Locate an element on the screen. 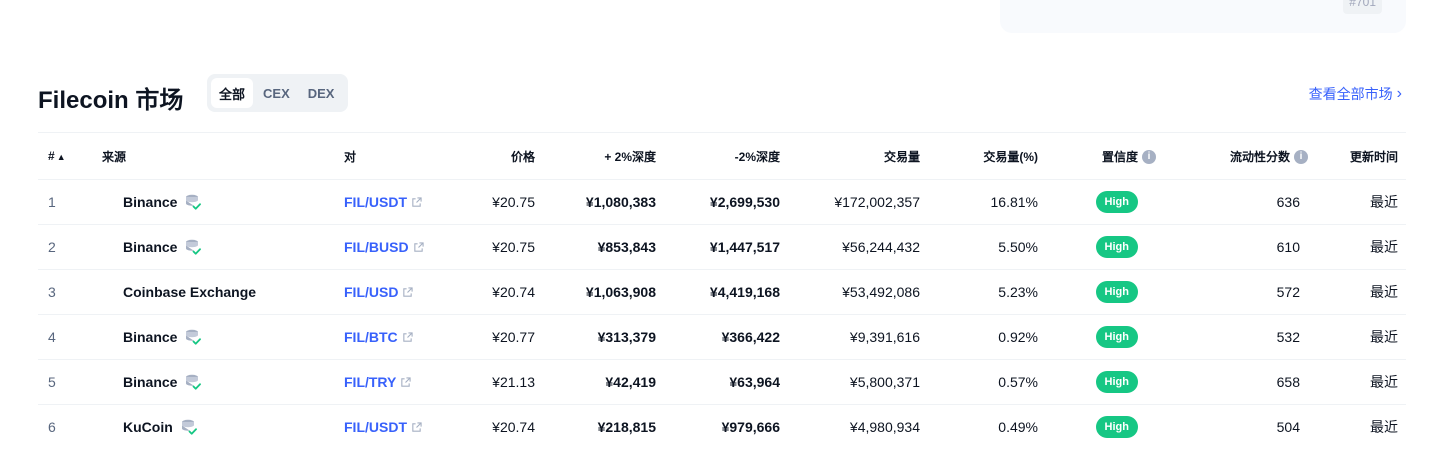 The width and height of the screenshot is (1450, 450). header-price: 价格 is located at coordinates (499, 156).